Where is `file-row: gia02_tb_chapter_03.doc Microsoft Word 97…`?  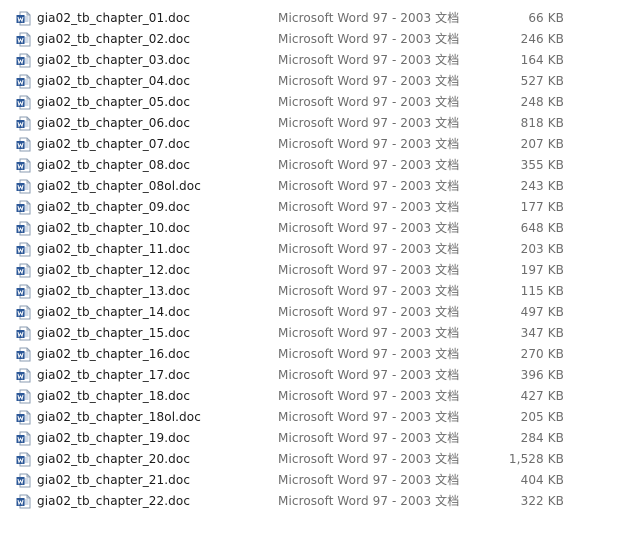 file-row: gia02_tb_chapter_03.doc Microsoft Word 97… is located at coordinates (321, 60).